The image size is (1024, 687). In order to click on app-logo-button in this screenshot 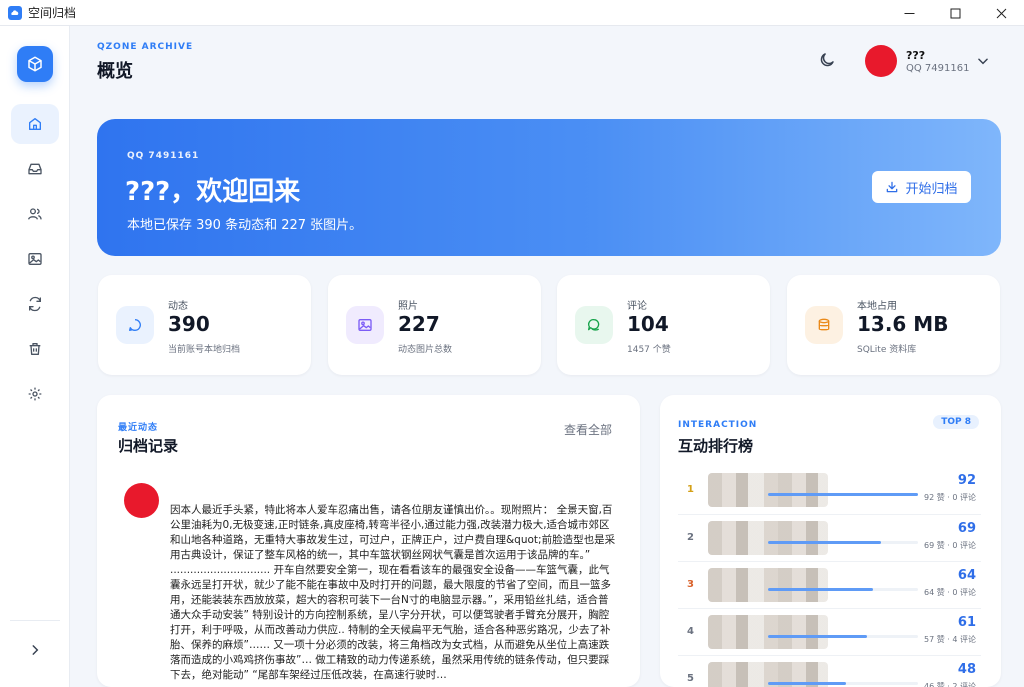, I will do `click(35, 64)`.